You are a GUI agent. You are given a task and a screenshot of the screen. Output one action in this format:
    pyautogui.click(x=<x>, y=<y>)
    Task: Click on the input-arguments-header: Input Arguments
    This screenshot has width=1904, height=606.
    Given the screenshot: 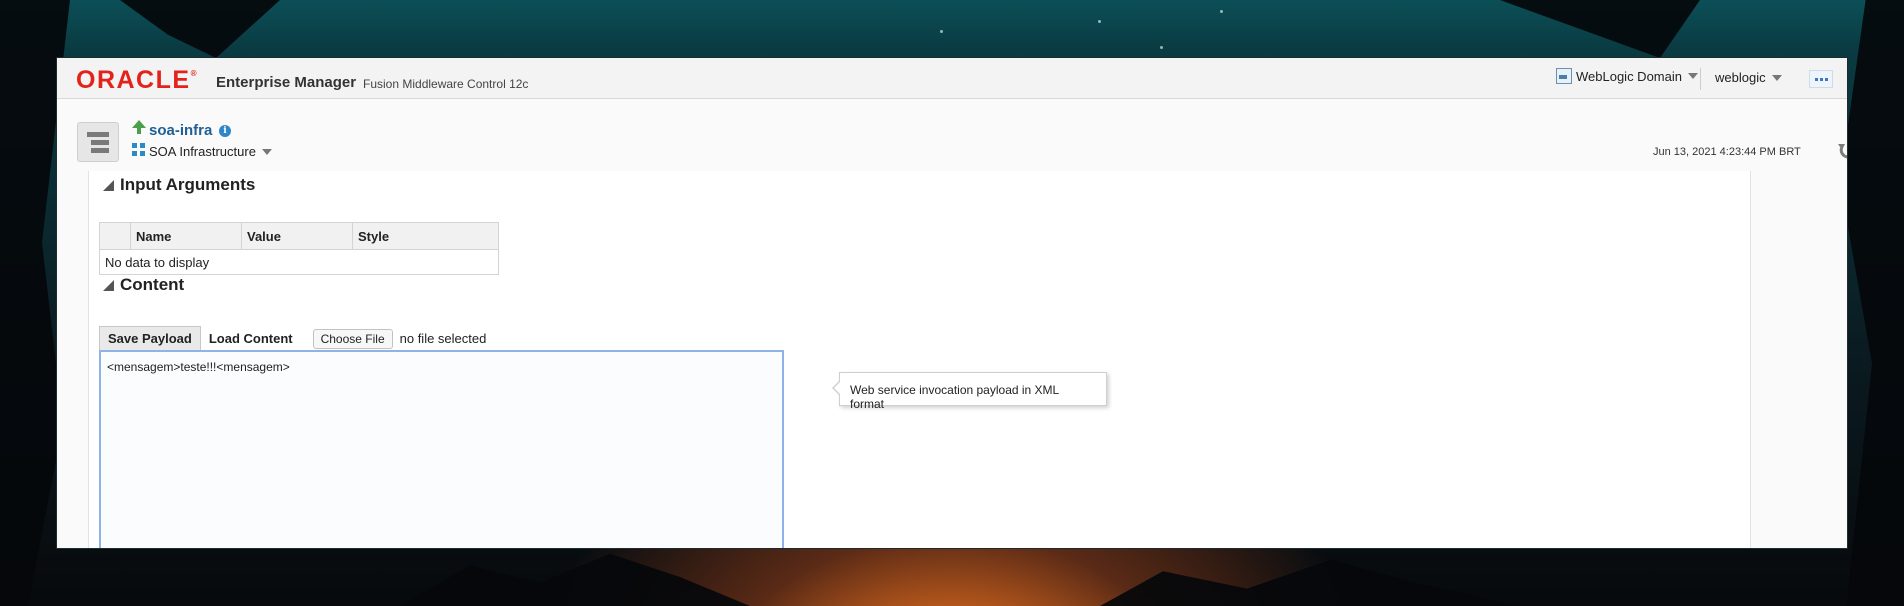 What is the action you would take?
    pyautogui.click(x=179, y=185)
    